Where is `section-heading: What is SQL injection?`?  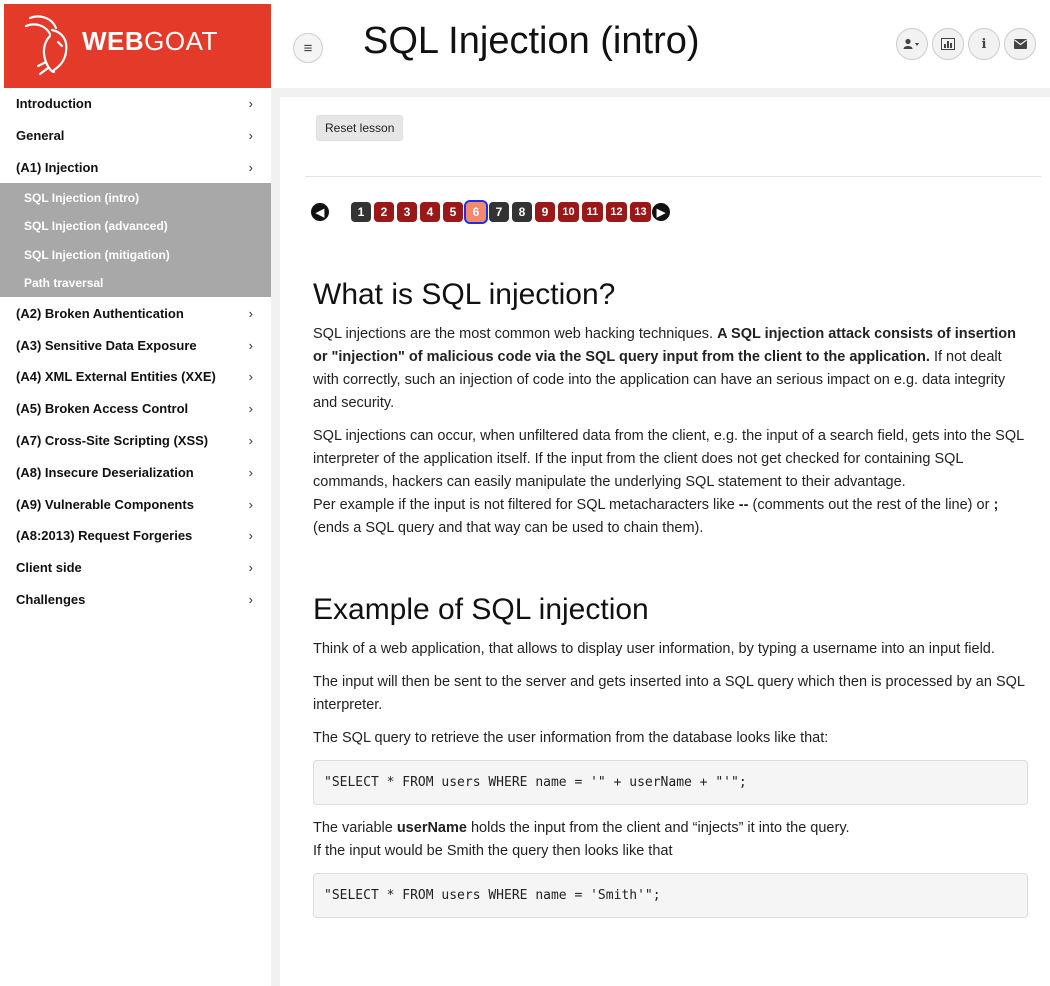
section-heading: What is SQL injection? is located at coordinates (464, 294).